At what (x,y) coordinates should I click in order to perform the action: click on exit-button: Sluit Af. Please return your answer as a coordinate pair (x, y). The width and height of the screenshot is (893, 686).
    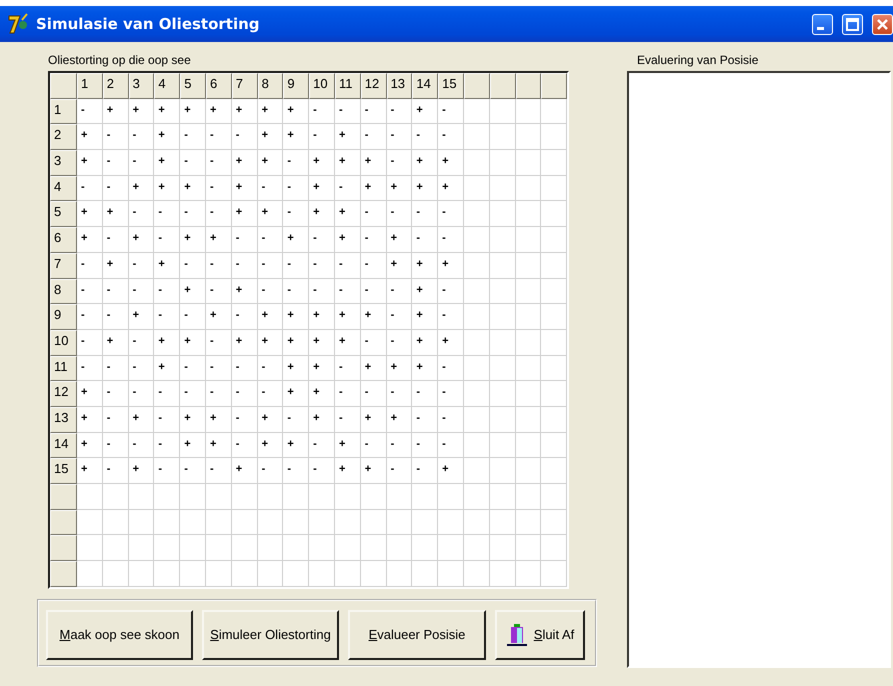
    Looking at the image, I should click on (540, 635).